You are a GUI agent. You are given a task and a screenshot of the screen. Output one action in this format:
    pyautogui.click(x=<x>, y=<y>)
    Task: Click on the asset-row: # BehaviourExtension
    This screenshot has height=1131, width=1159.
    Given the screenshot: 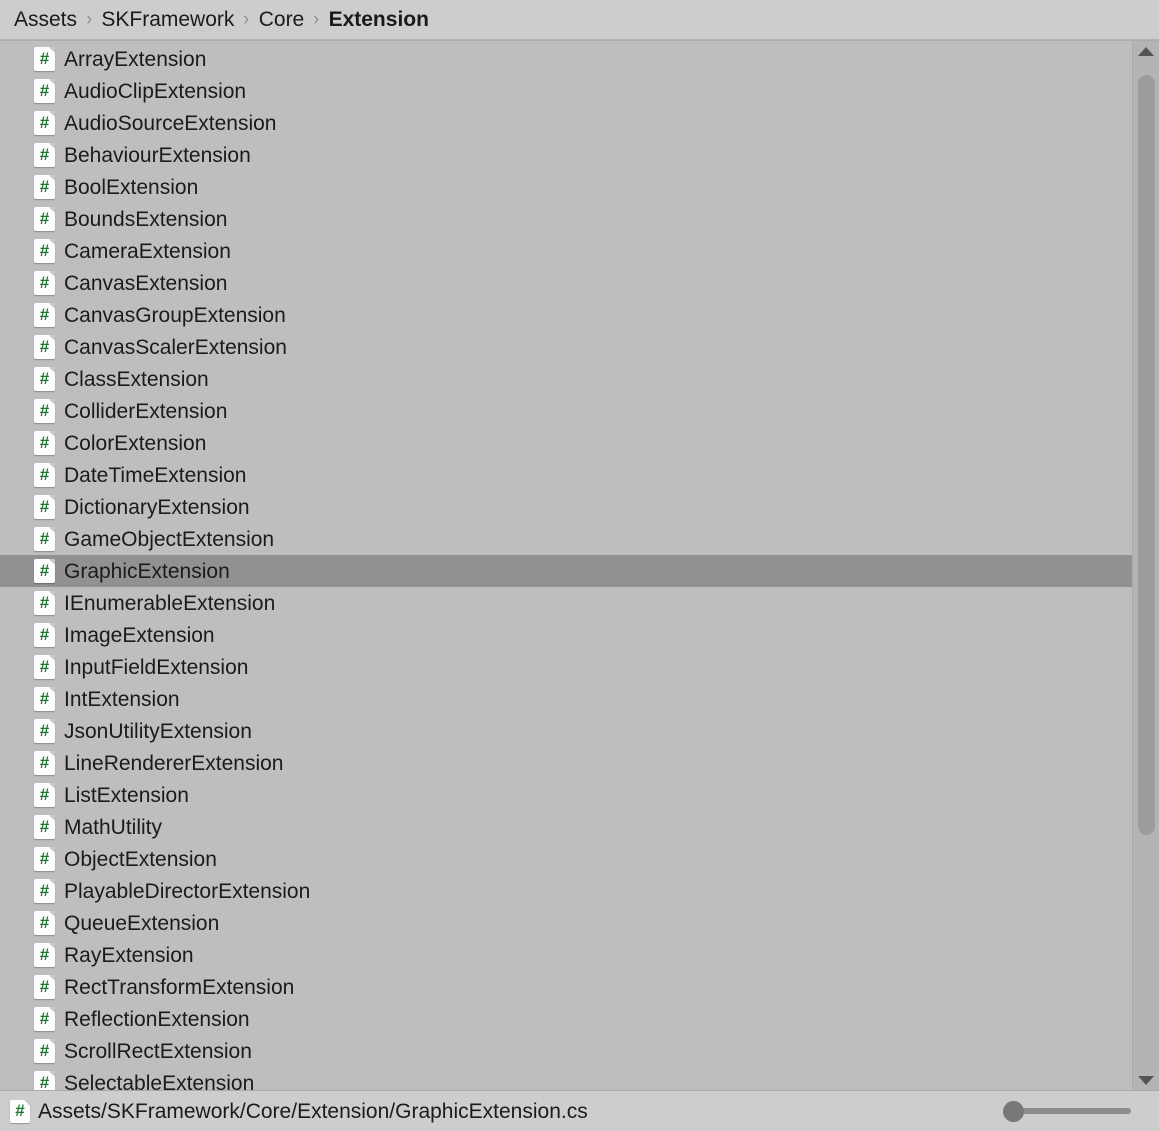 What is the action you would take?
    pyautogui.click(x=566, y=155)
    